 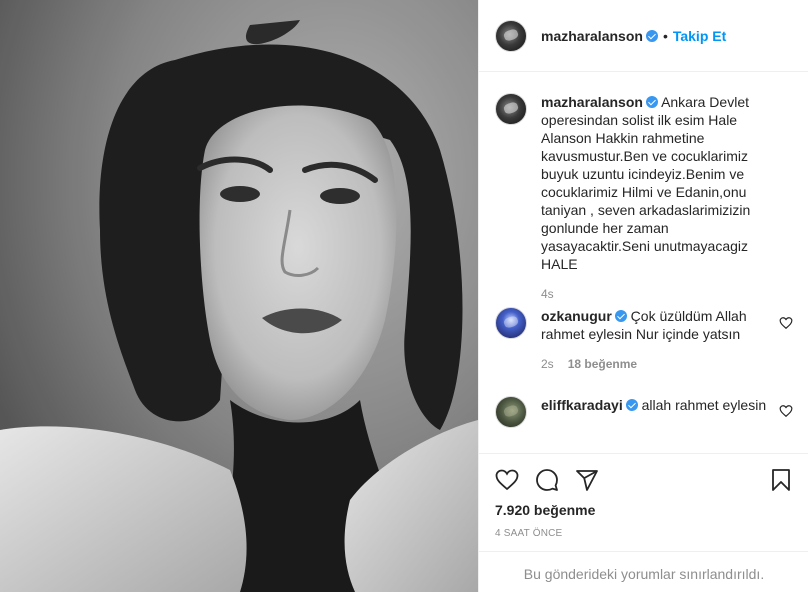 What do you see at coordinates (576, 316) in the screenshot?
I see `comment-username: ozkanugur` at bounding box center [576, 316].